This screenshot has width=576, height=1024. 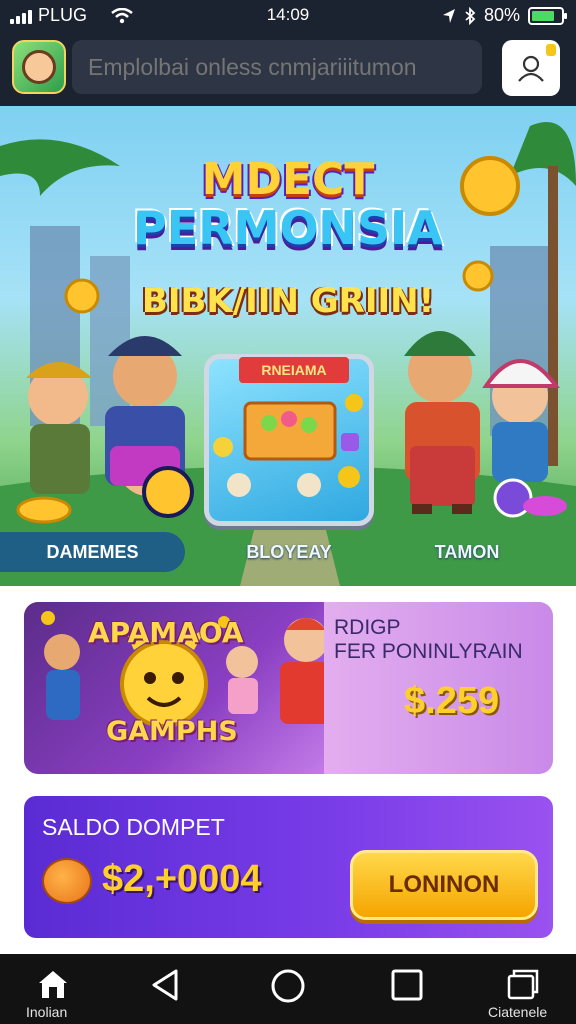 I want to click on promo-heading: RDIGP, so click(x=367, y=627).